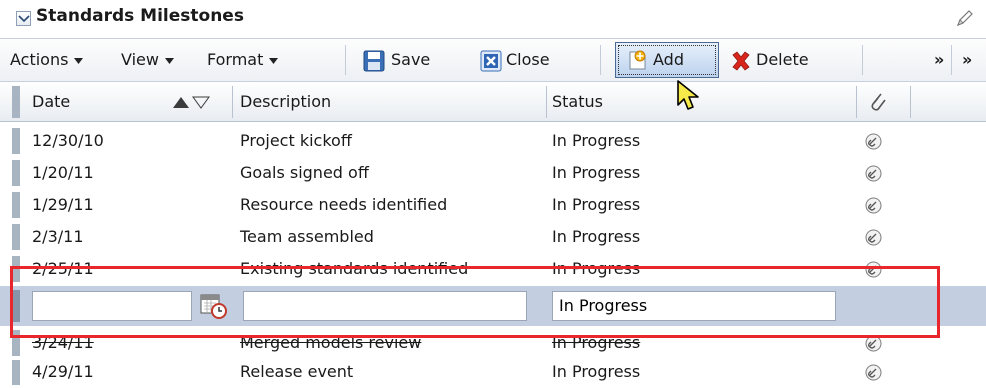  What do you see at coordinates (235, 59) in the screenshot?
I see `format-label: Format` at bounding box center [235, 59].